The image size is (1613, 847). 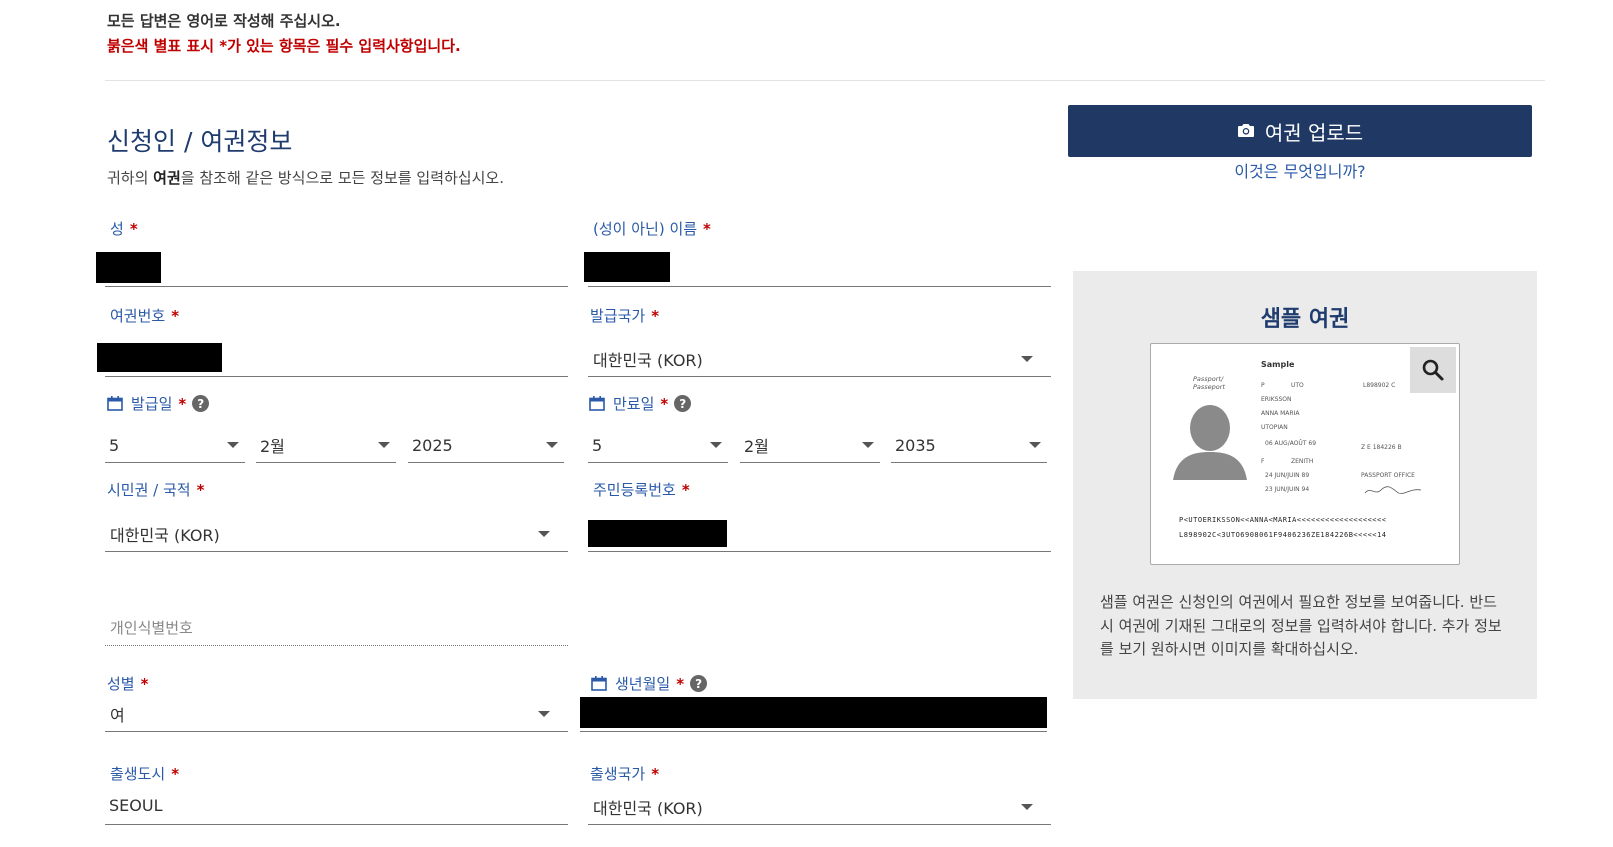 What do you see at coordinates (114, 445) in the screenshot?
I see `issue-day-value: 5` at bounding box center [114, 445].